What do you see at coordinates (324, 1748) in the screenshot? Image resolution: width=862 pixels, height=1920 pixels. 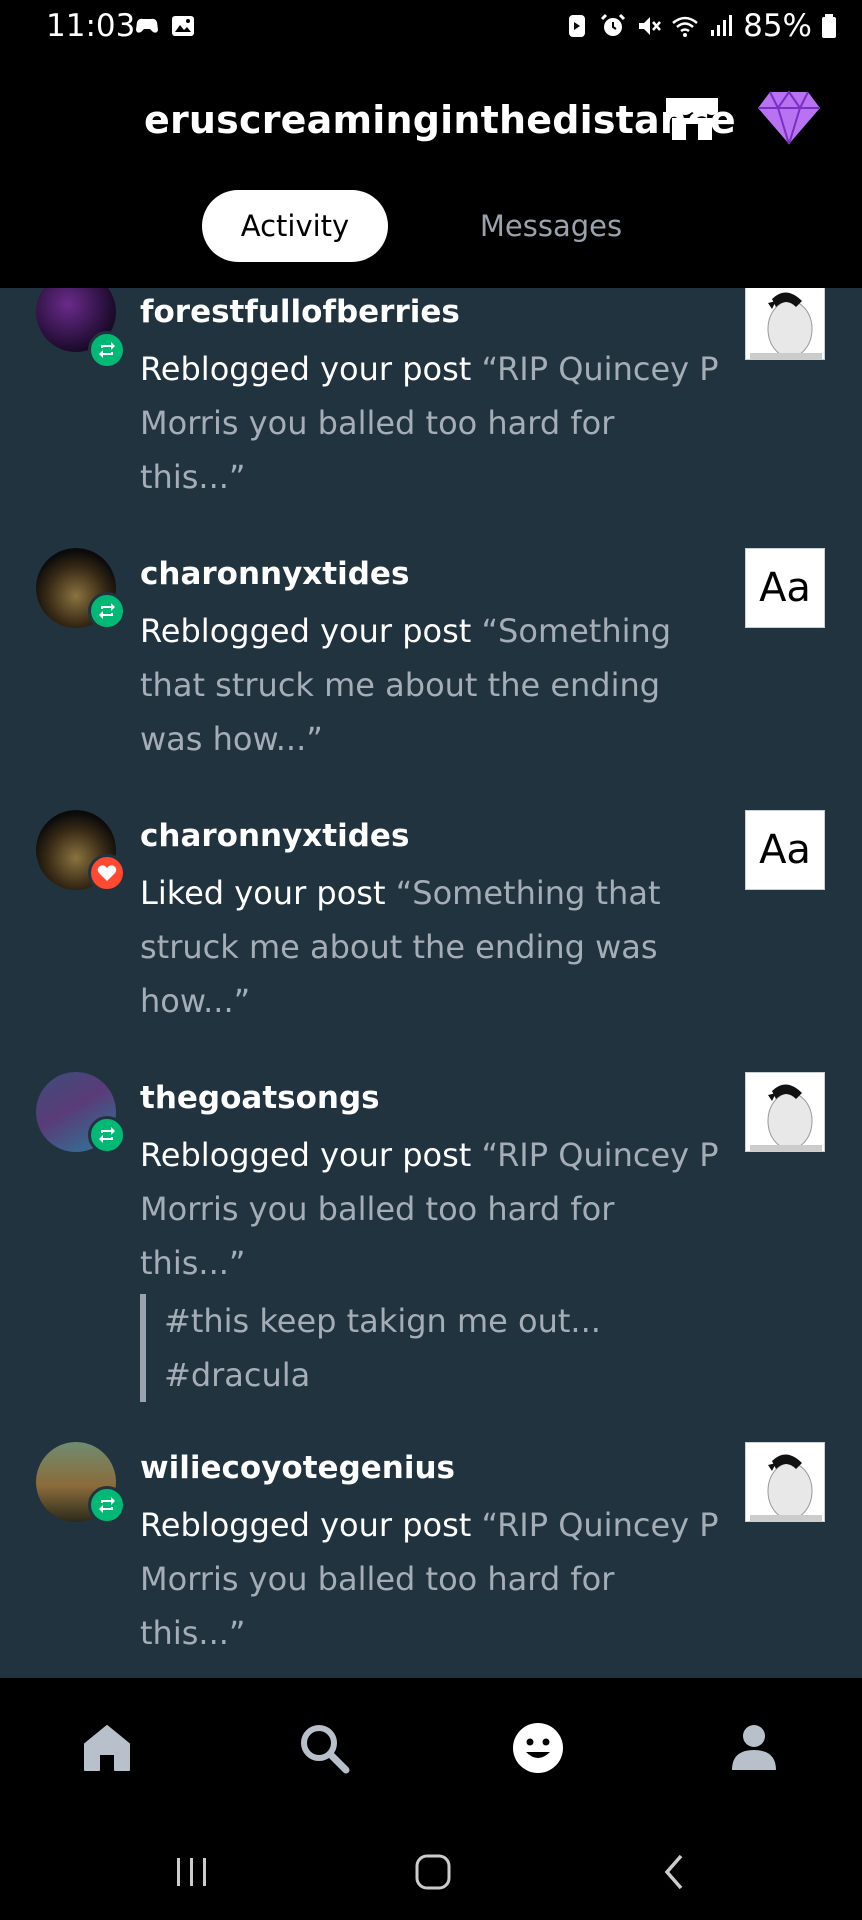 I see `search-icon` at bounding box center [324, 1748].